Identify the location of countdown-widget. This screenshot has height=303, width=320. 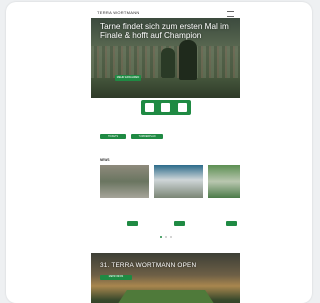
(166, 107).